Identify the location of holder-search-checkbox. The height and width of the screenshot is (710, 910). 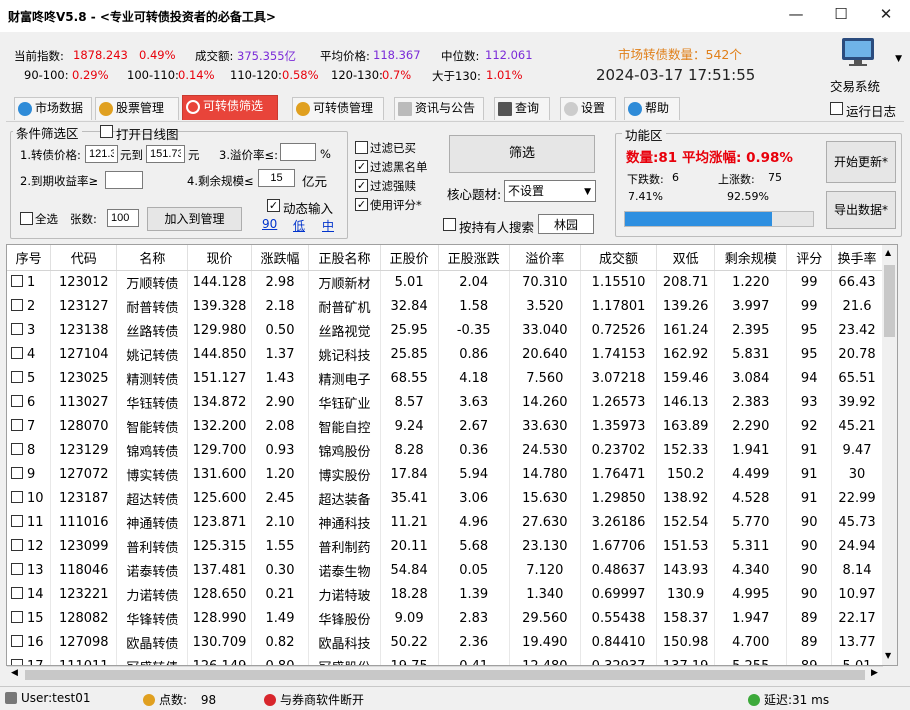
(449, 224).